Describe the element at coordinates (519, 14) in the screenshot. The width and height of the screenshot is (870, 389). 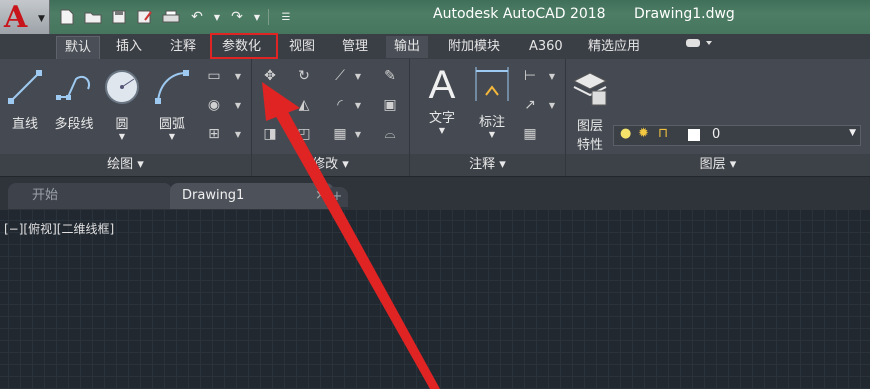
I see `app-title: Autodesk AutoCAD 2018` at that location.